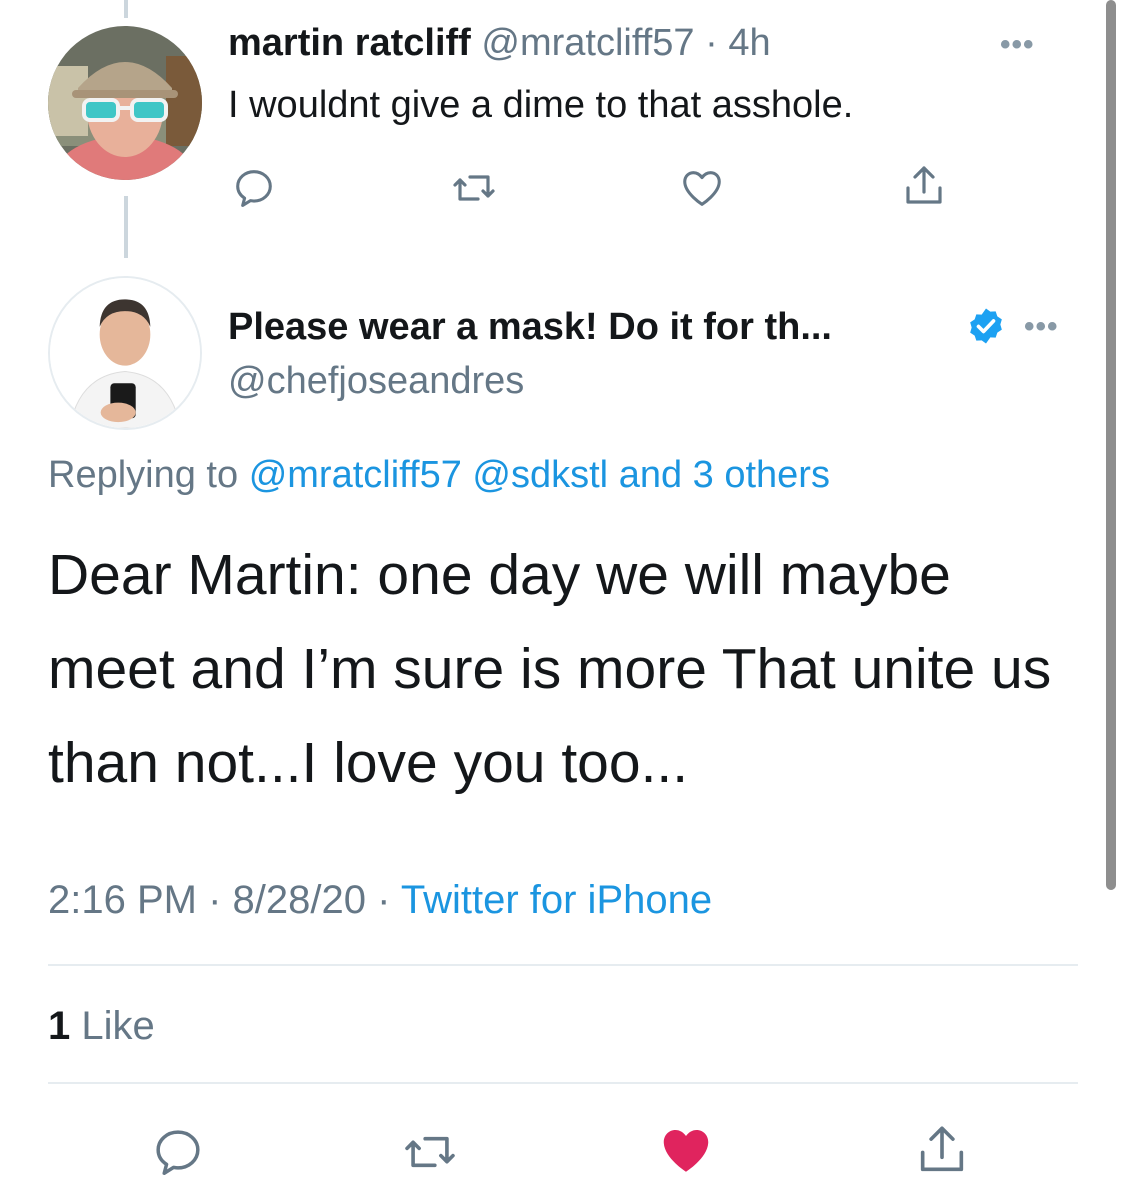 The height and width of the screenshot is (1194, 1124). I want to click on verified-badge, so click(986, 328).